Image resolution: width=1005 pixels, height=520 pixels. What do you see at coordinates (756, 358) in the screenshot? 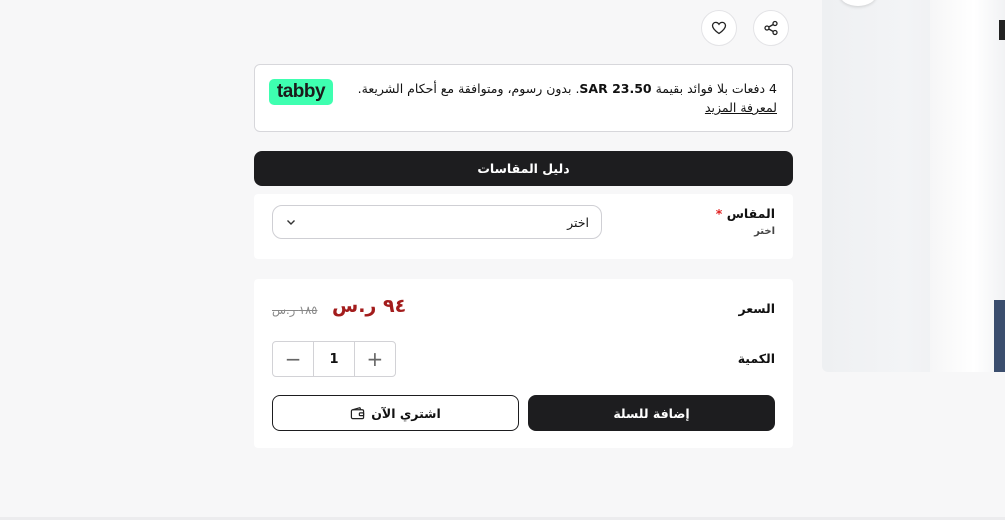
I see `quantity-label: الكمية` at bounding box center [756, 358].